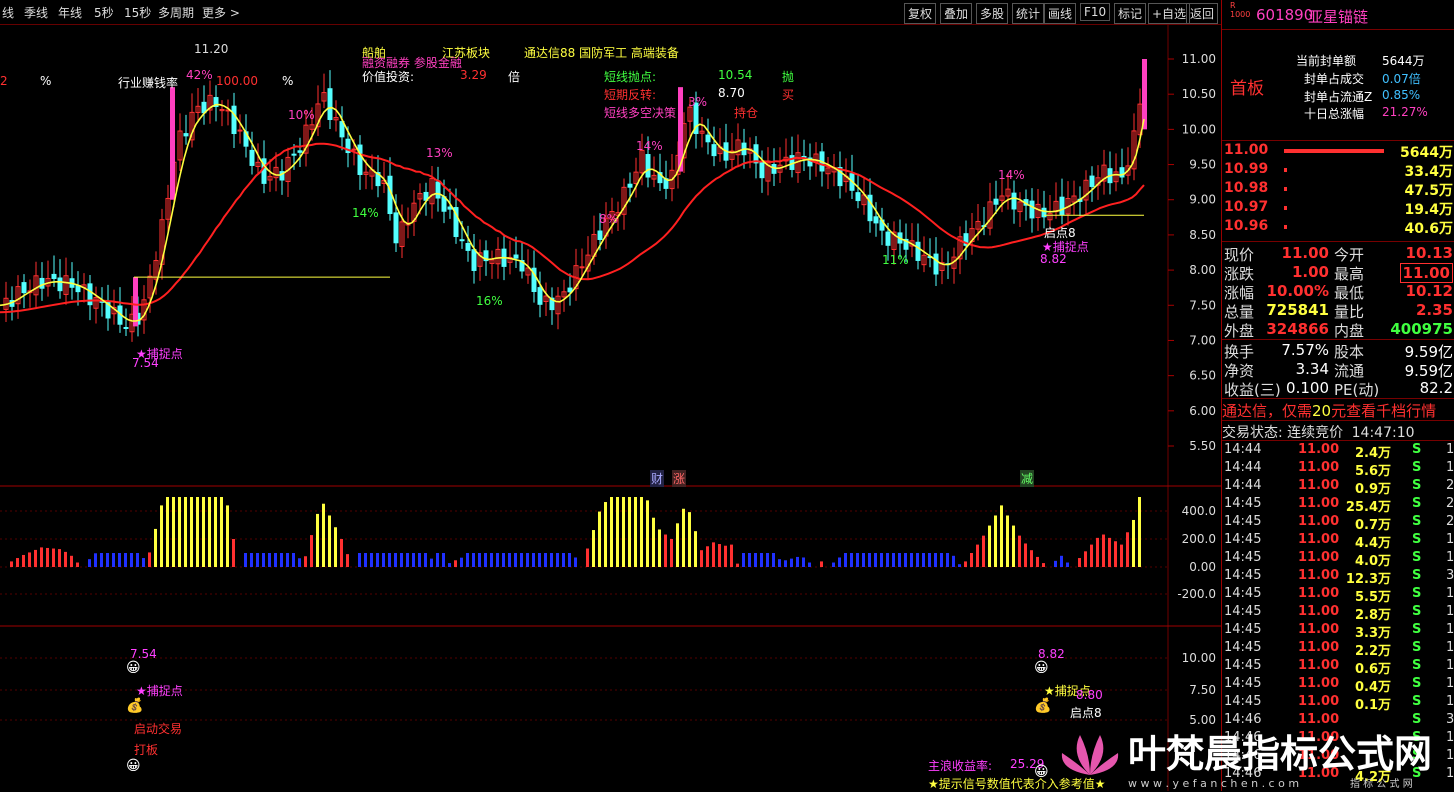 Image resolution: width=1454 pixels, height=792 pixels. I want to click on menu-item-yearly: 年线, so click(70, 12).